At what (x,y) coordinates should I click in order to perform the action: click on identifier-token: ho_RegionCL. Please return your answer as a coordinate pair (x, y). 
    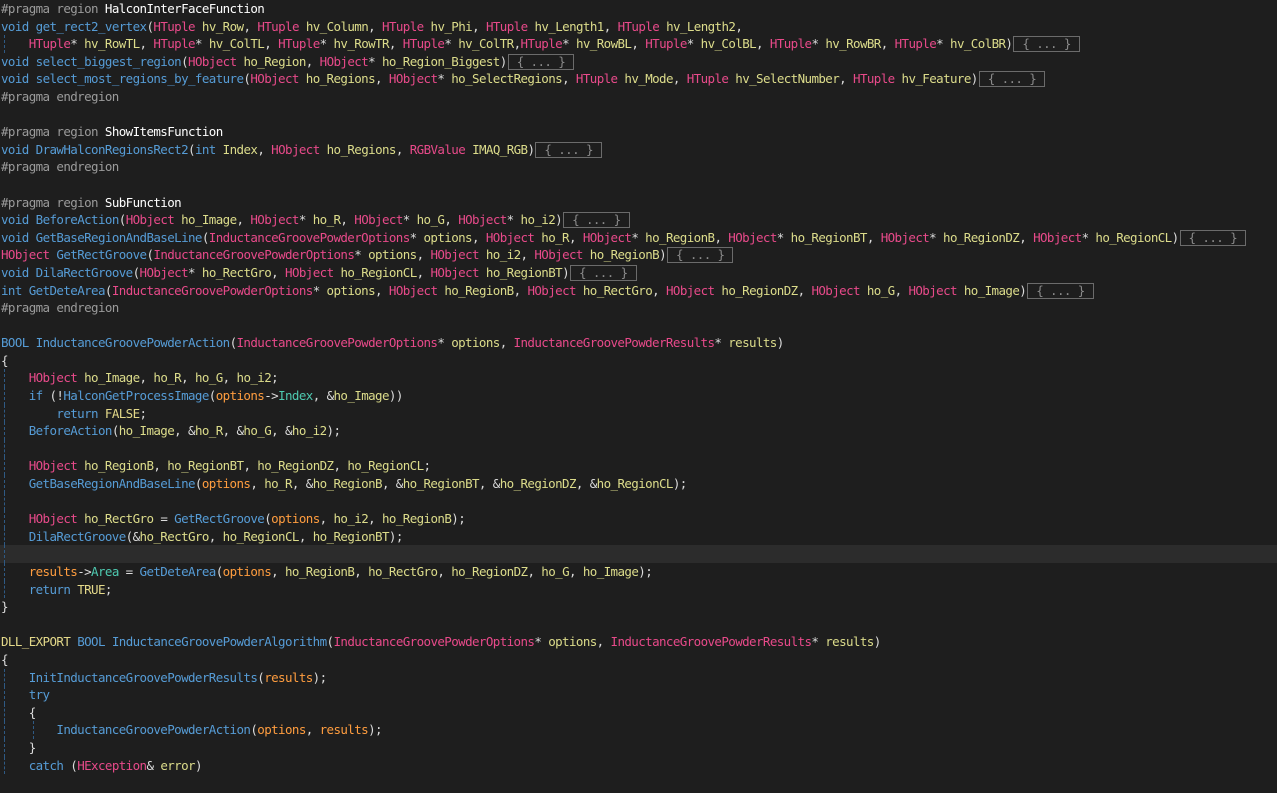
    Looking at the image, I should click on (378, 272).